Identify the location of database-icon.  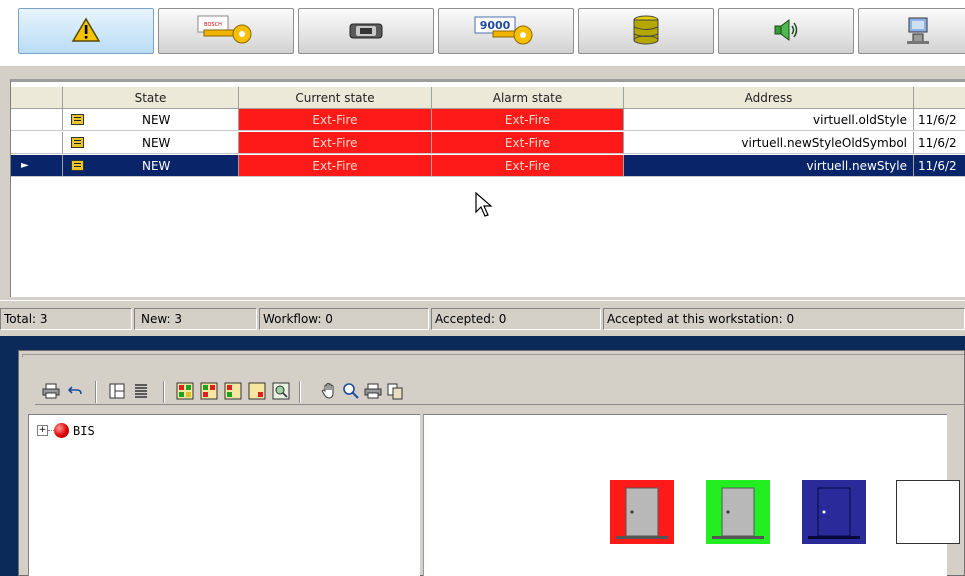
(646, 31).